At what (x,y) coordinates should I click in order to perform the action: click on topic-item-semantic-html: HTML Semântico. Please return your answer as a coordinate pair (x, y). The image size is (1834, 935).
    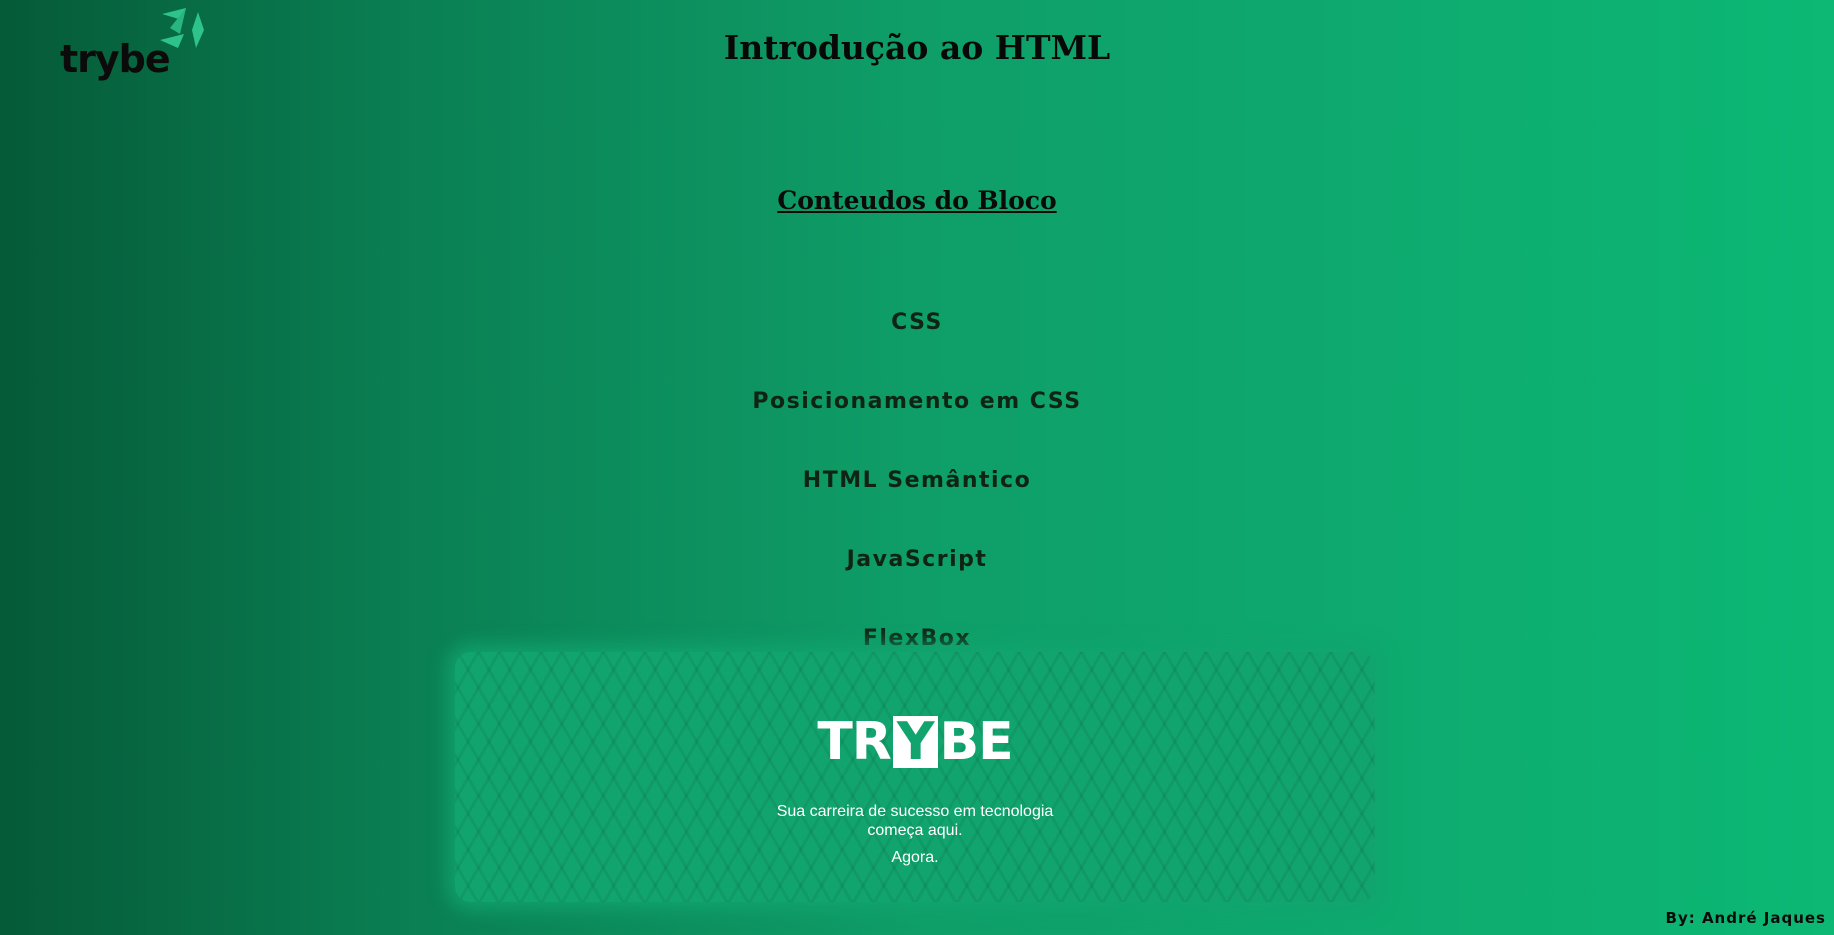
    Looking at the image, I should click on (917, 503).